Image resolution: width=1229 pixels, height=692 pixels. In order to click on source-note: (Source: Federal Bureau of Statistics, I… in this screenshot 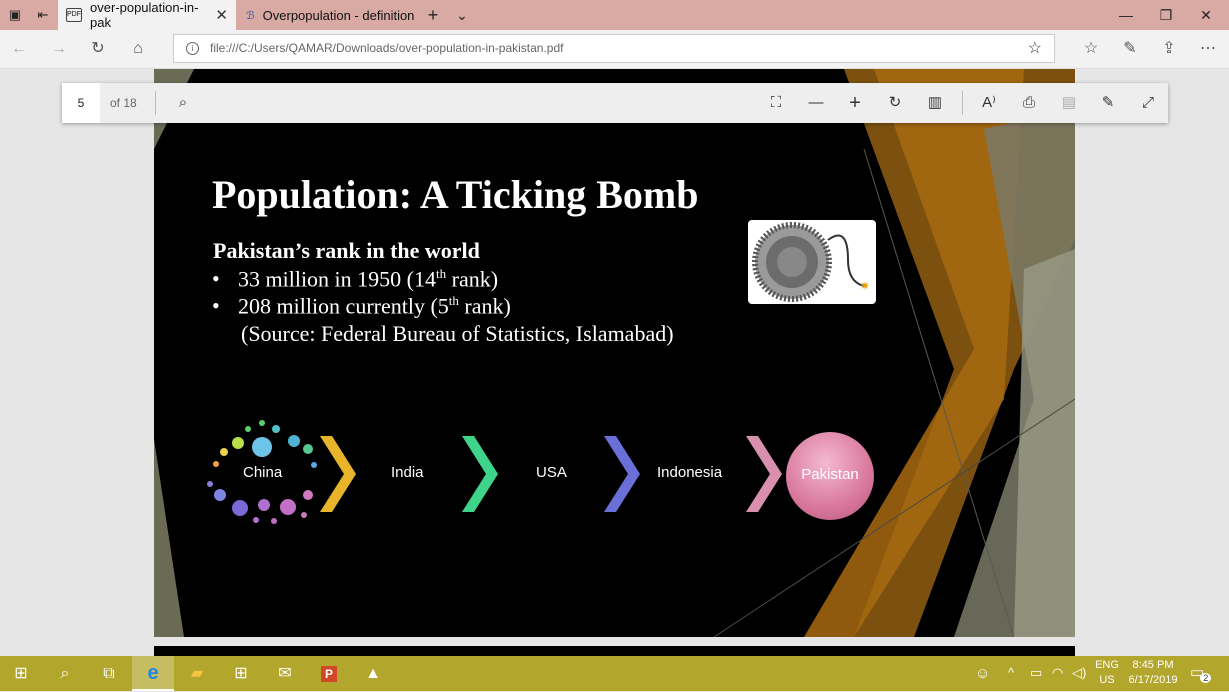, I will do `click(457, 333)`.